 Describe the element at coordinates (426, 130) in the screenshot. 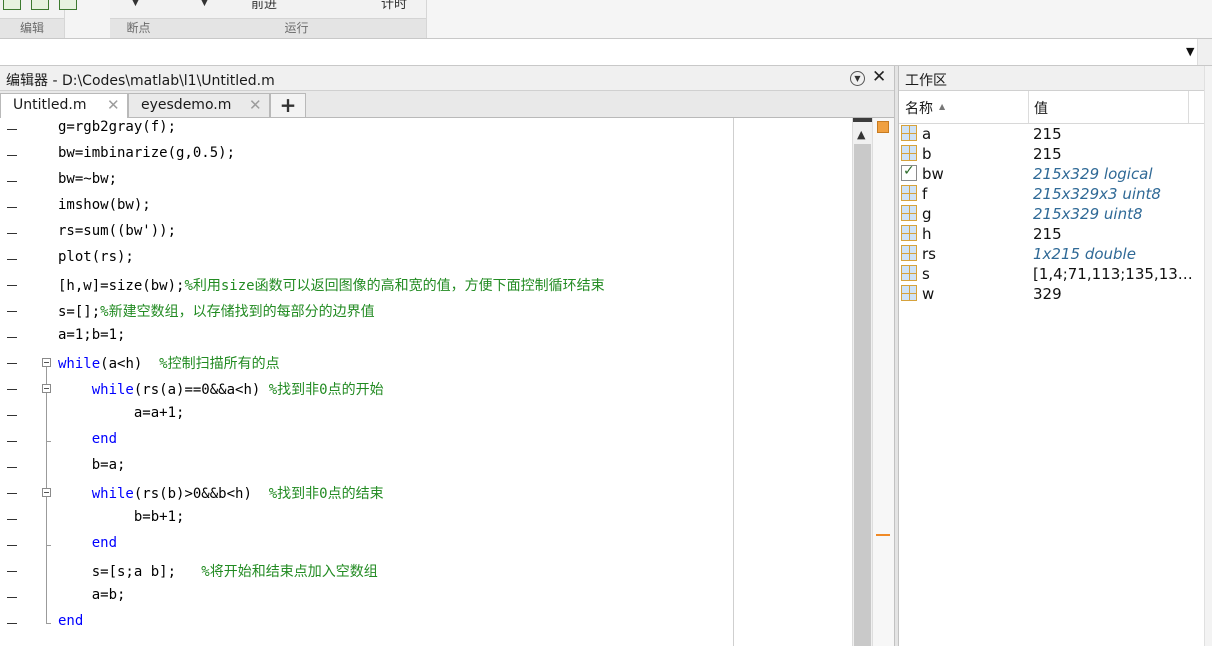

I see `code-line: g=rgb2gray(f);` at that location.